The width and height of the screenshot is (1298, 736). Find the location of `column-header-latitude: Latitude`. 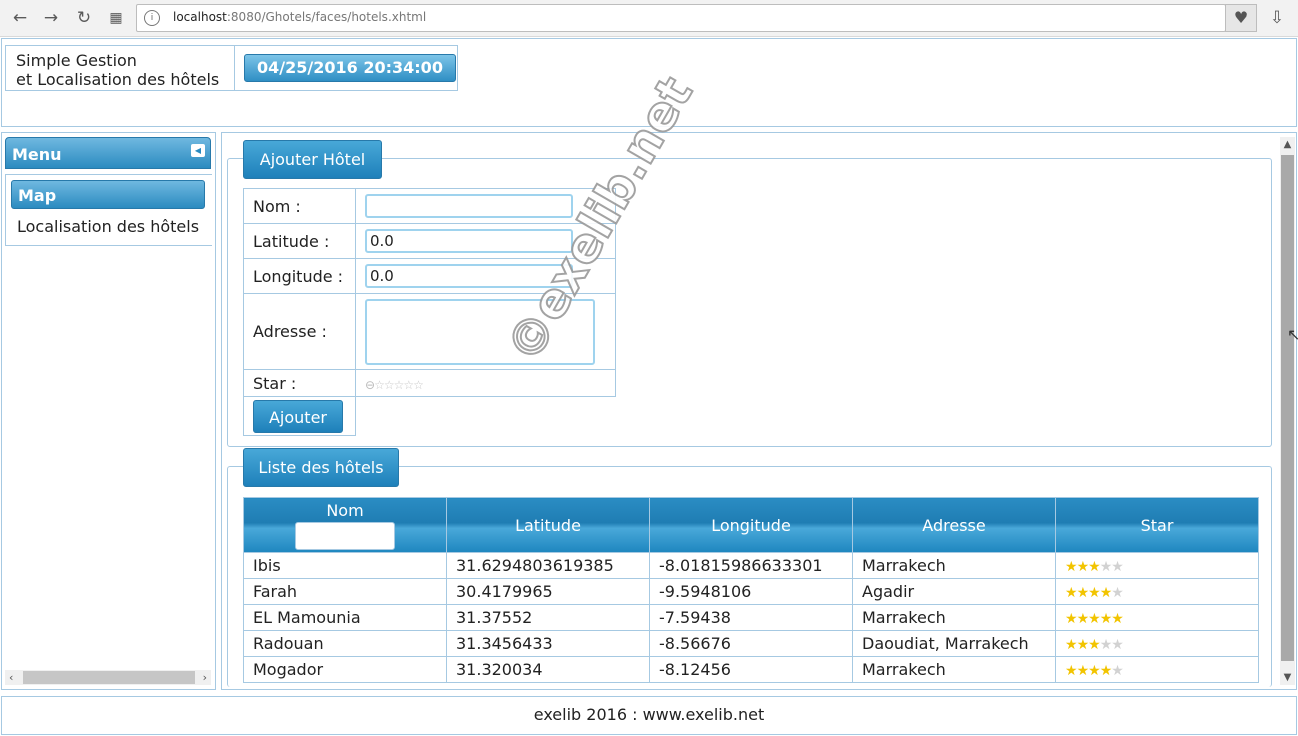

column-header-latitude: Latitude is located at coordinates (548, 525).